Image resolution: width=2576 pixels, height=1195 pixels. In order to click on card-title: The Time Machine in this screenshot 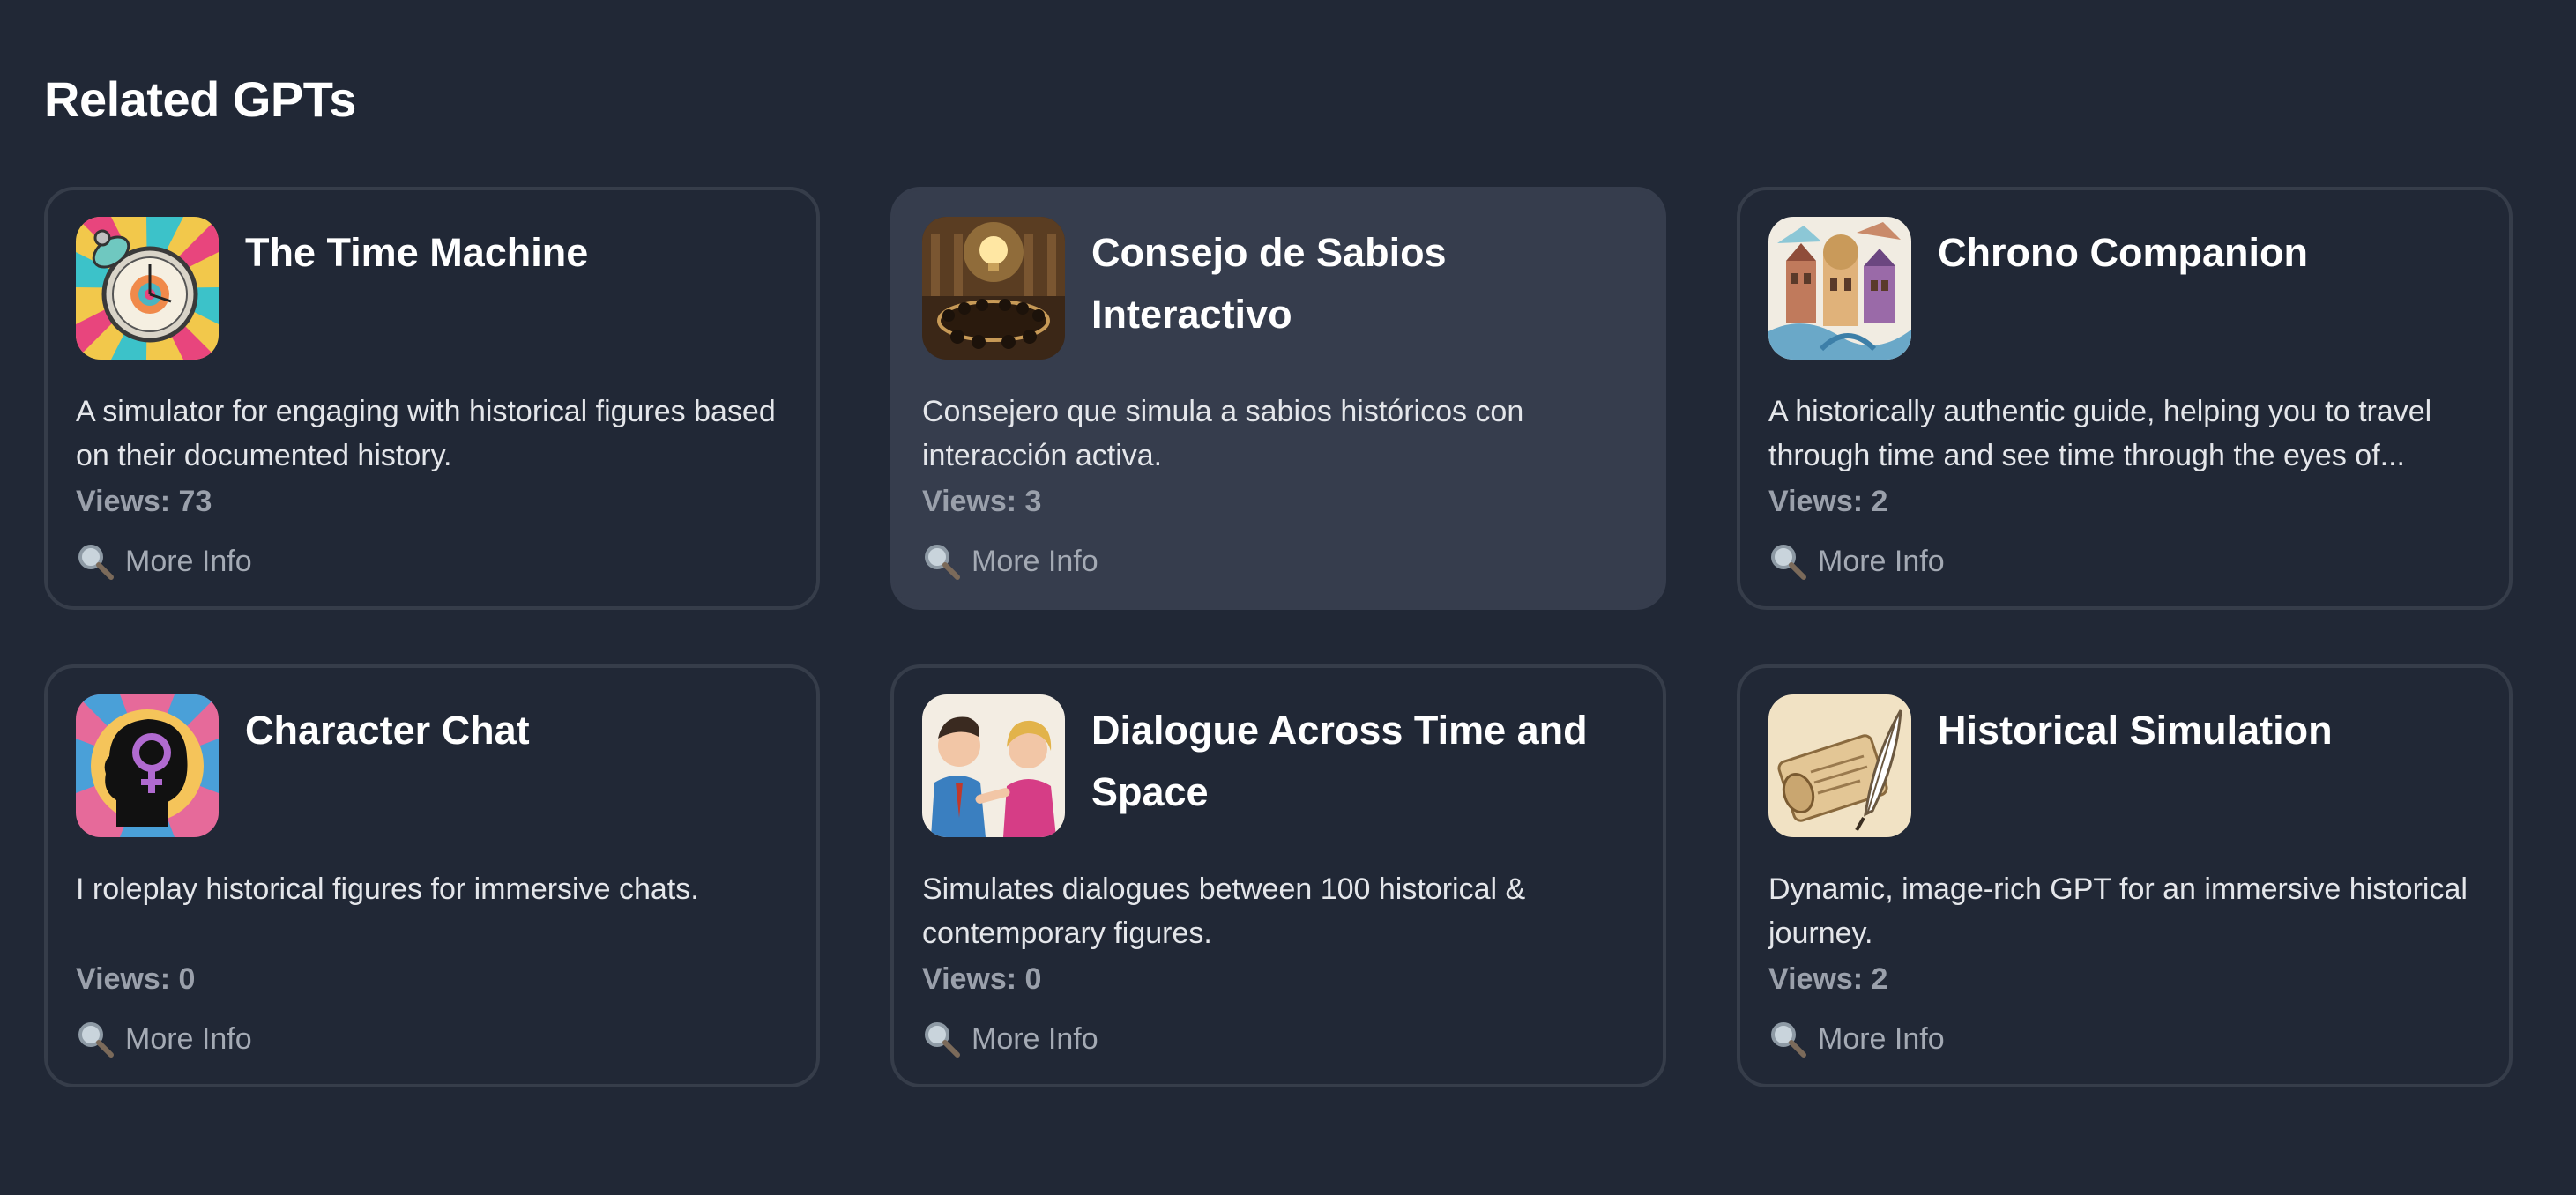, I will do `click(417, 252)`.